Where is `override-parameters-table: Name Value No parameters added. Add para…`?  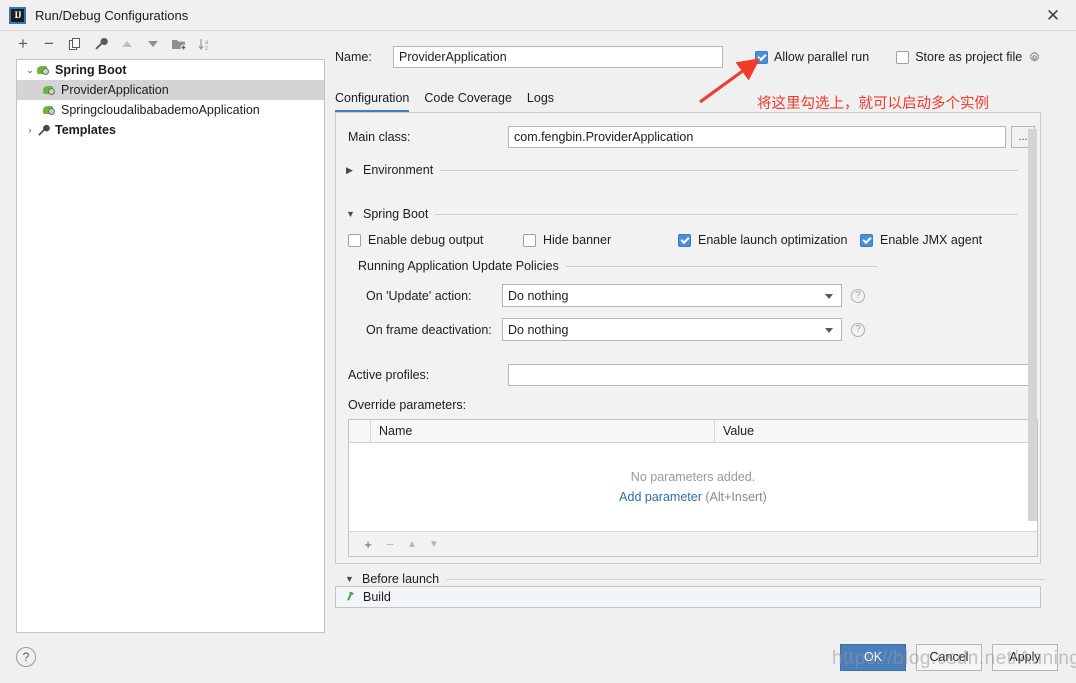 override-parameters-table: Name Value No parameters added. Add para… is located at coordinates (693, 488).